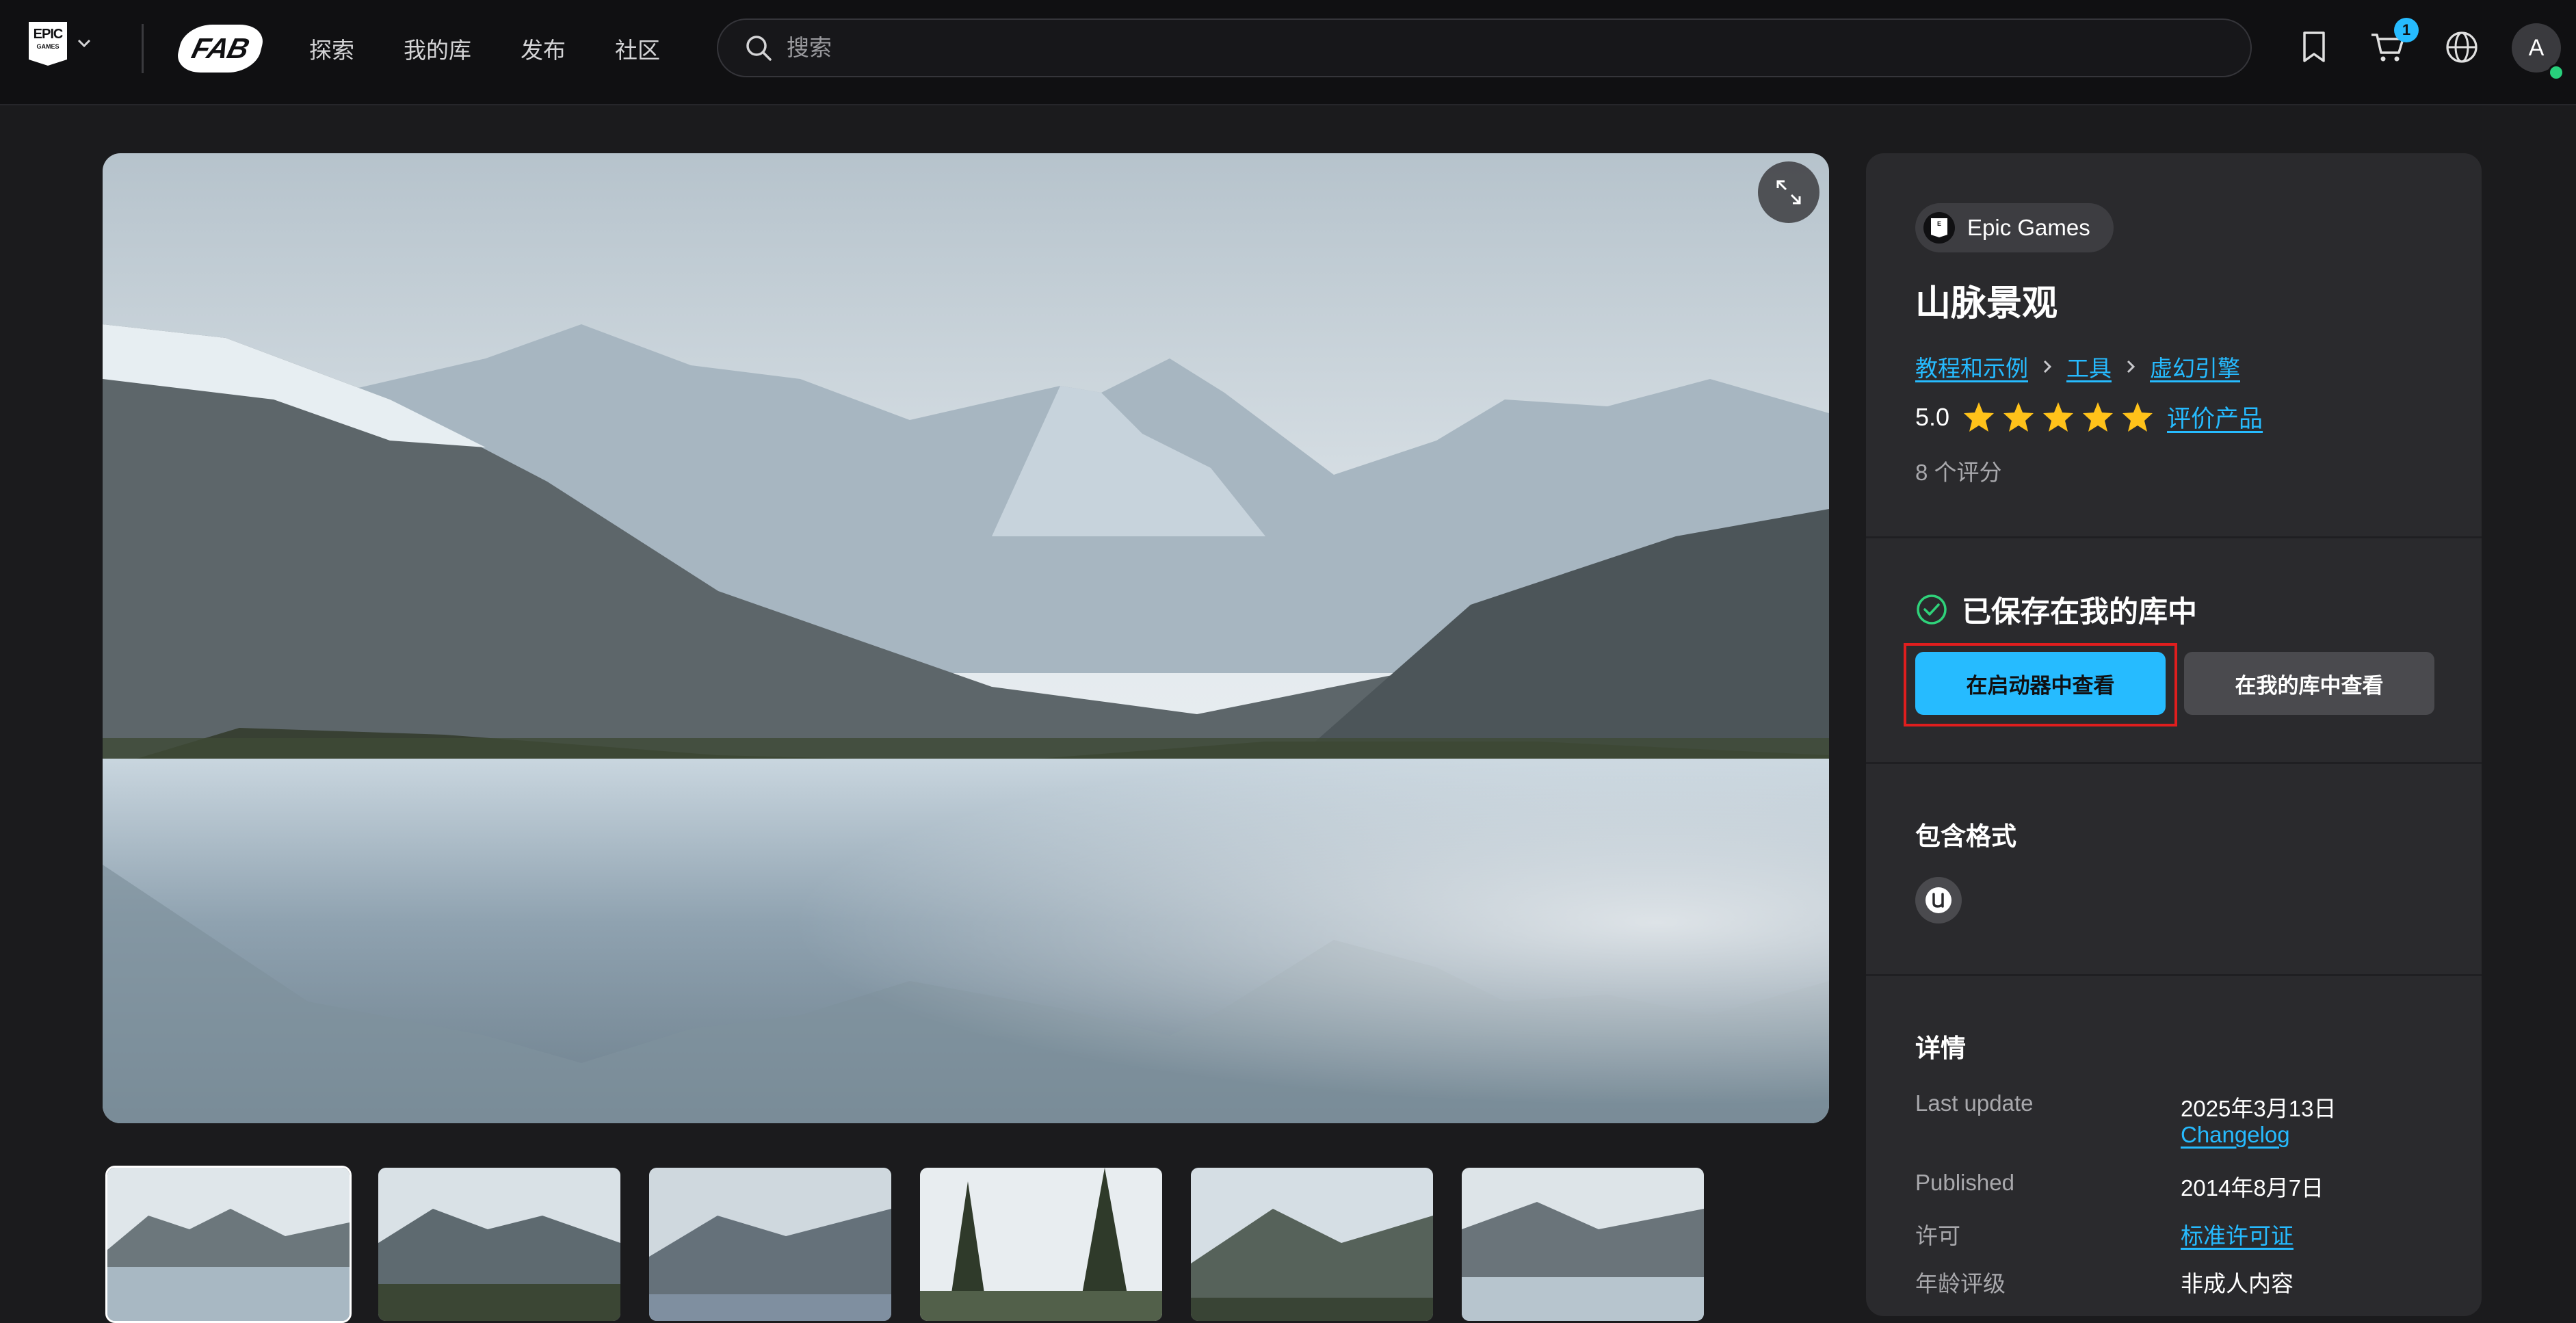 The width and height of the screenshot is (2576, 1323). I want to click on search-input, so click(1517, 48).